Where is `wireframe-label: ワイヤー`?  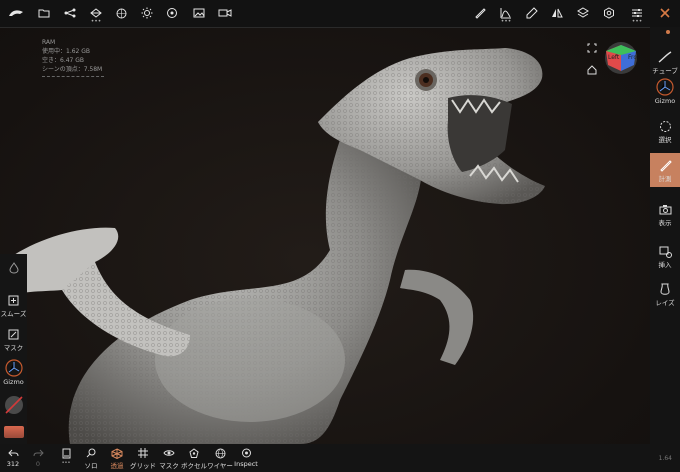
wireframe-label: ワイヤー is located at coordinates (220, 466).